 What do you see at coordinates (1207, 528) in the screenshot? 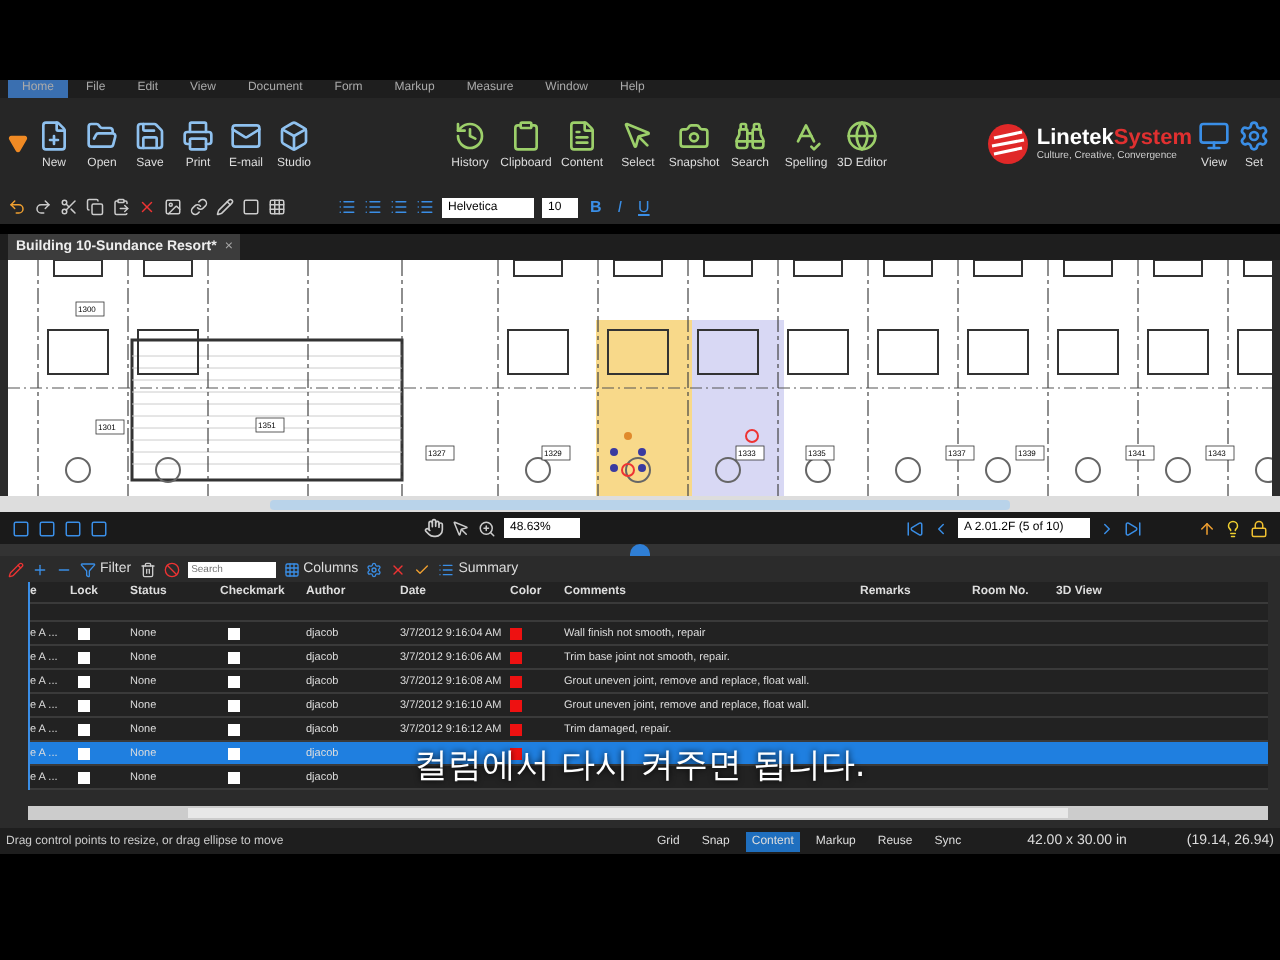
I see `up-arrow-icon` at bounding box center [1207, 528].